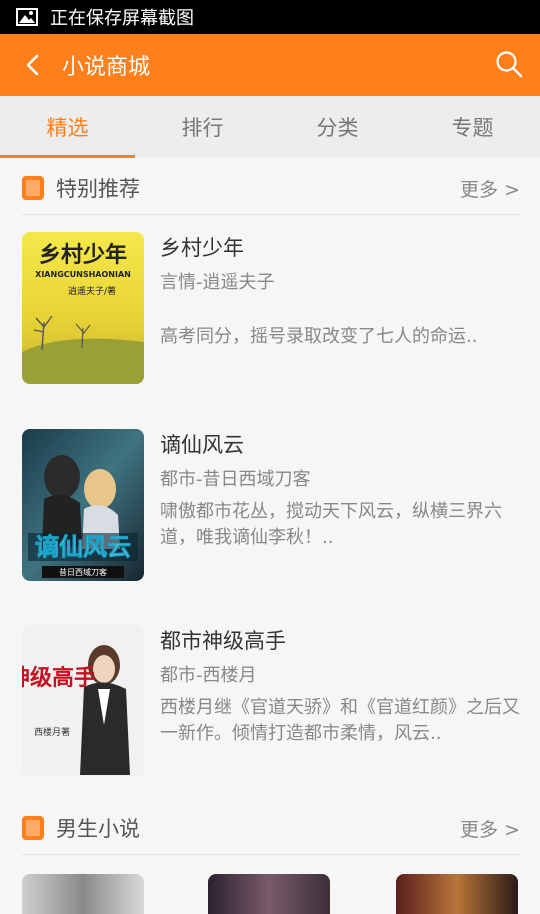 The width and height of the screenshot is (540, 914). I want to click on cover-author: 西楼月著, so click(52, 732).